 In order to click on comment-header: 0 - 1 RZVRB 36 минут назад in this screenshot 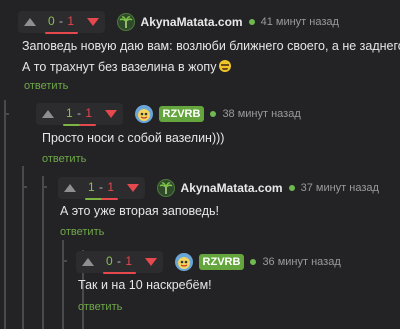, I will do `click(208, 262)`.